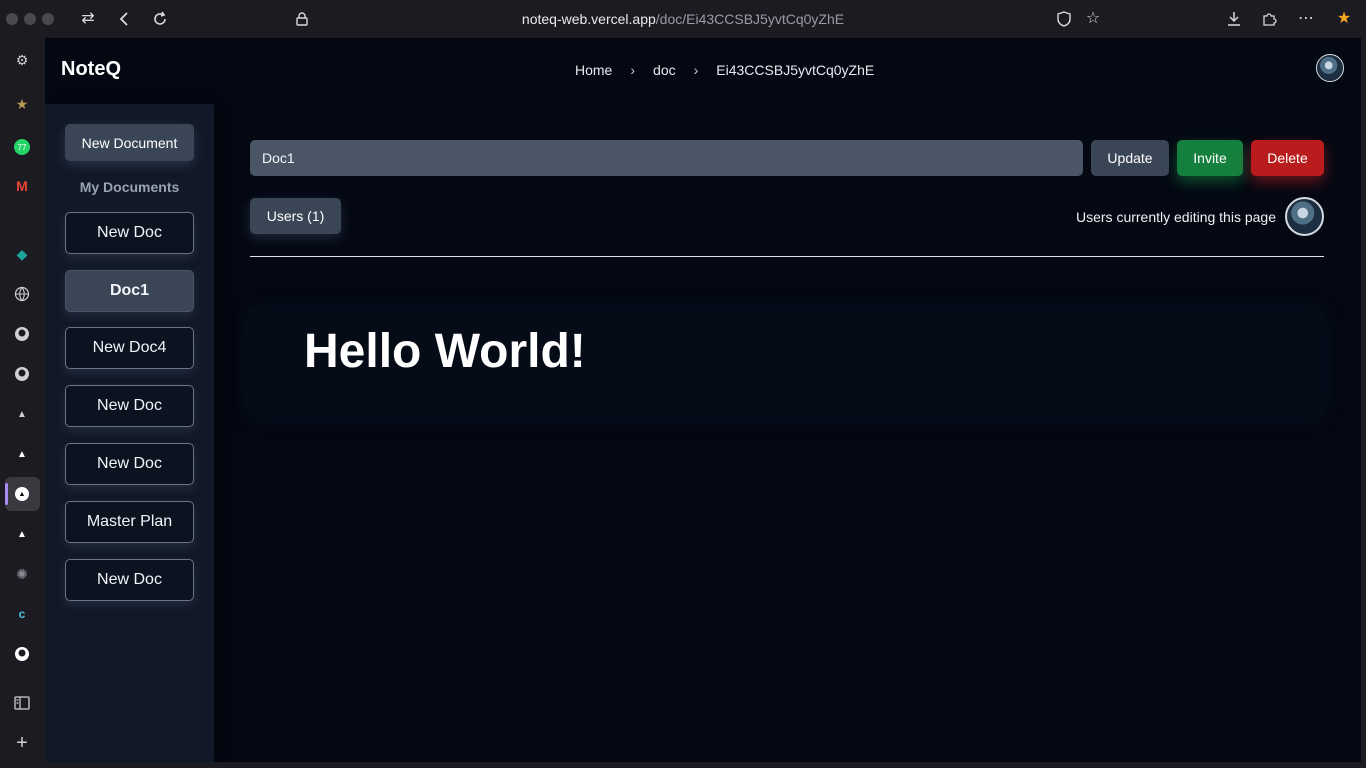  What do you see at coordinates (22, 494) in the screenshot?
I see `triangle-circle-icon: ▲` at bounding box center [22, 494].